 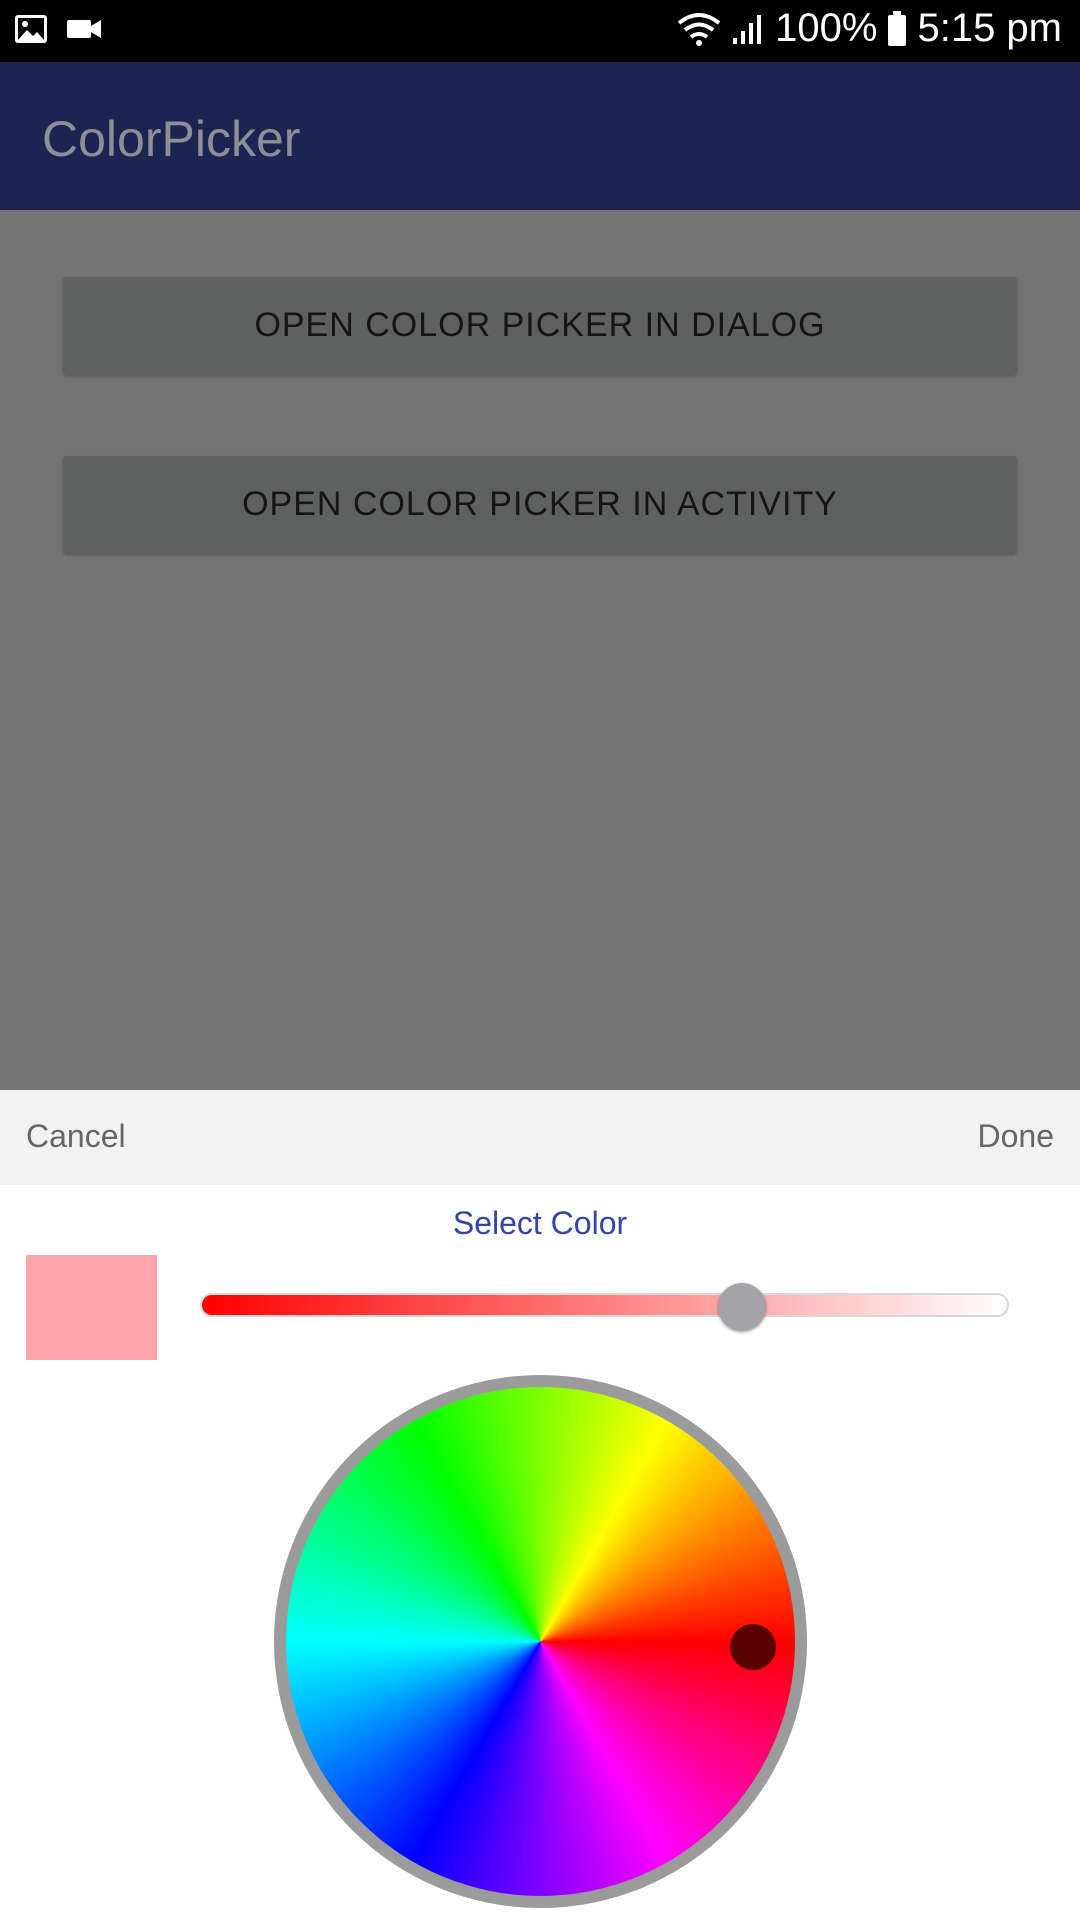 What do you see at coordinates (826, 28) in the screenshot?
I see `battery-percent: 100%` at bounding box center [826, 28].